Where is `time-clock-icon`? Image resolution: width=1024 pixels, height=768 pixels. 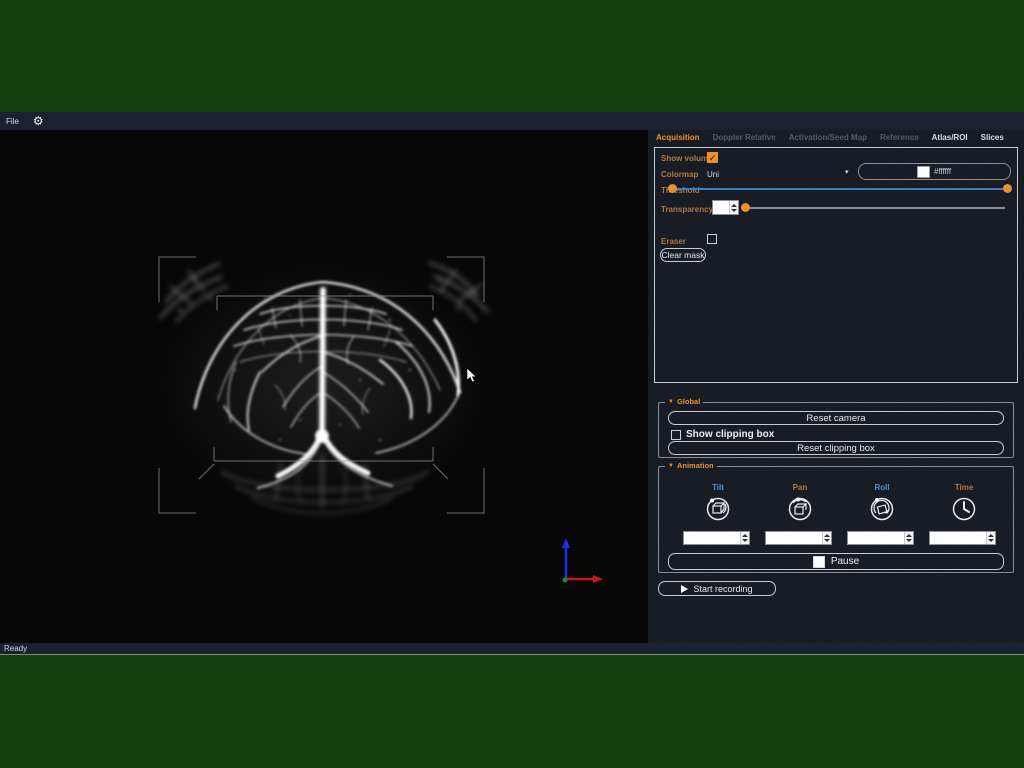 time-clock-icon is located at coordinates (964, 509).